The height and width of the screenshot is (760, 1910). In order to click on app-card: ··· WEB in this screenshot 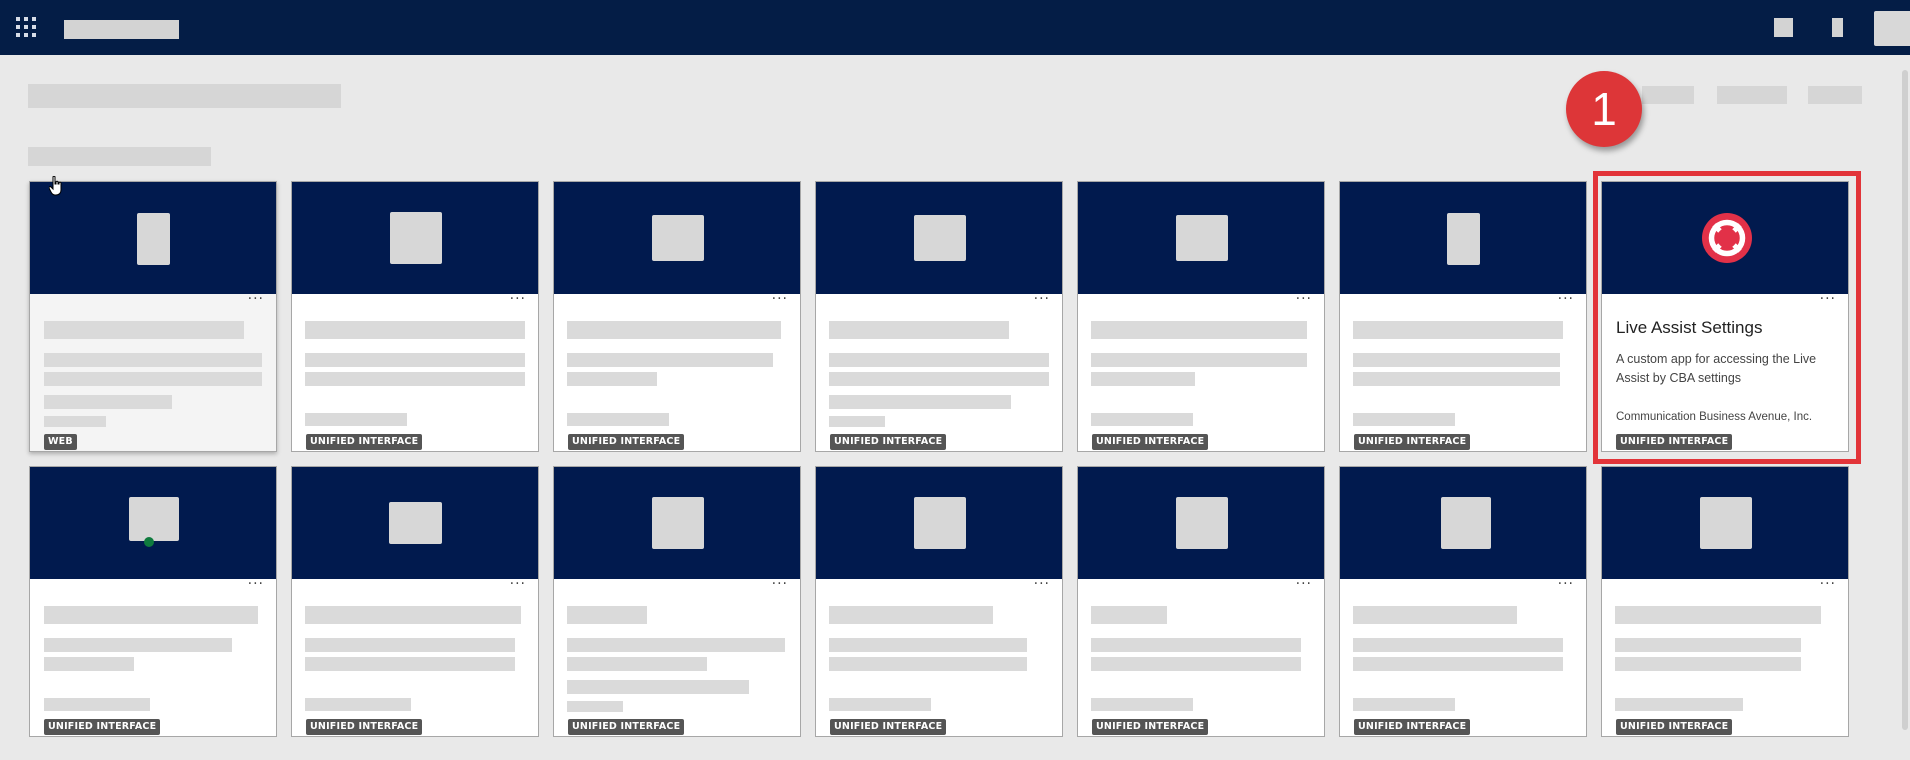, I will do `click(153, 316)`.